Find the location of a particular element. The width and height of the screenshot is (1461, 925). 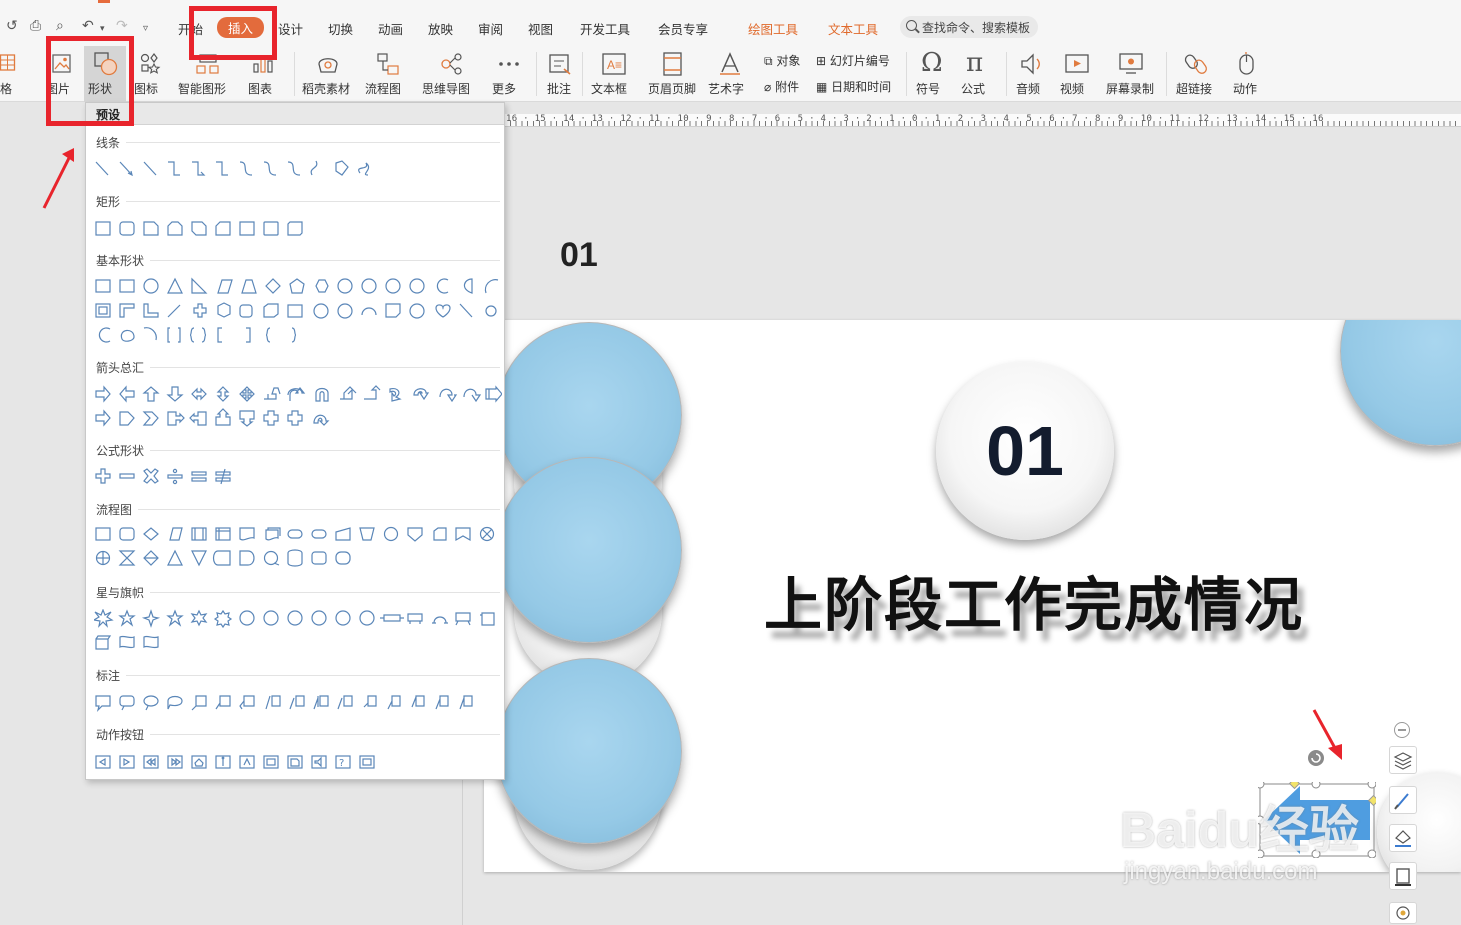

rectangle-shapes is located at coordinates (204, 229).